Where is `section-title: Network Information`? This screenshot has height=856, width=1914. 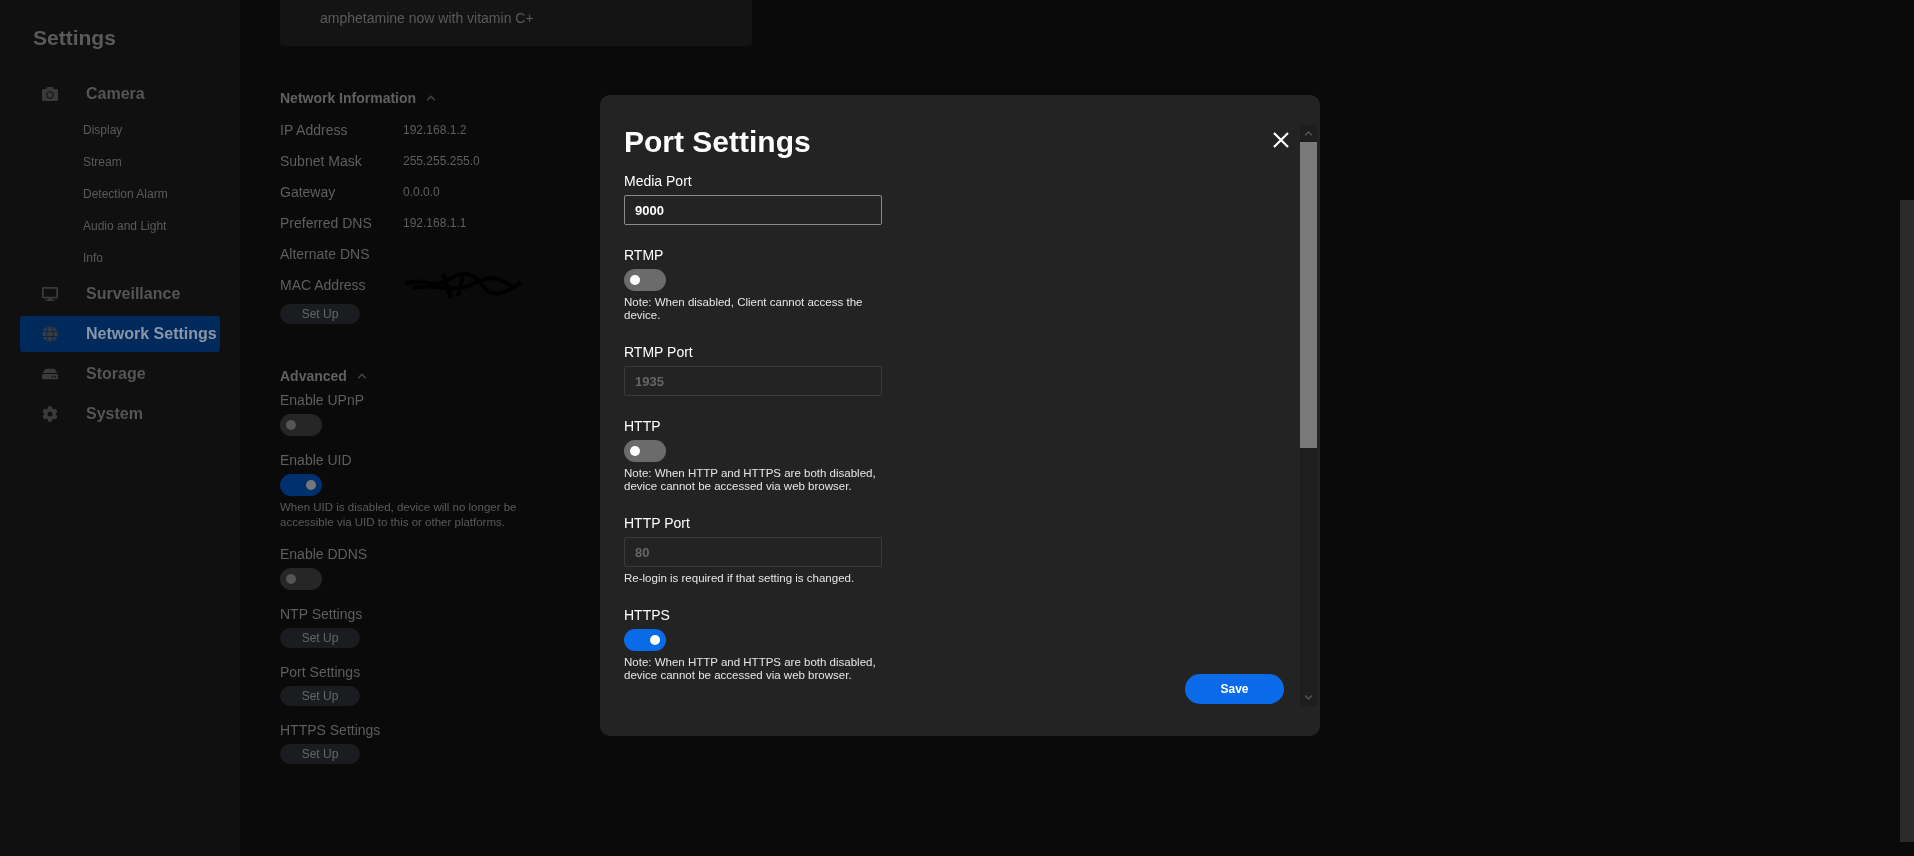 section-title: Network Information is located at coordinates (348, 98).